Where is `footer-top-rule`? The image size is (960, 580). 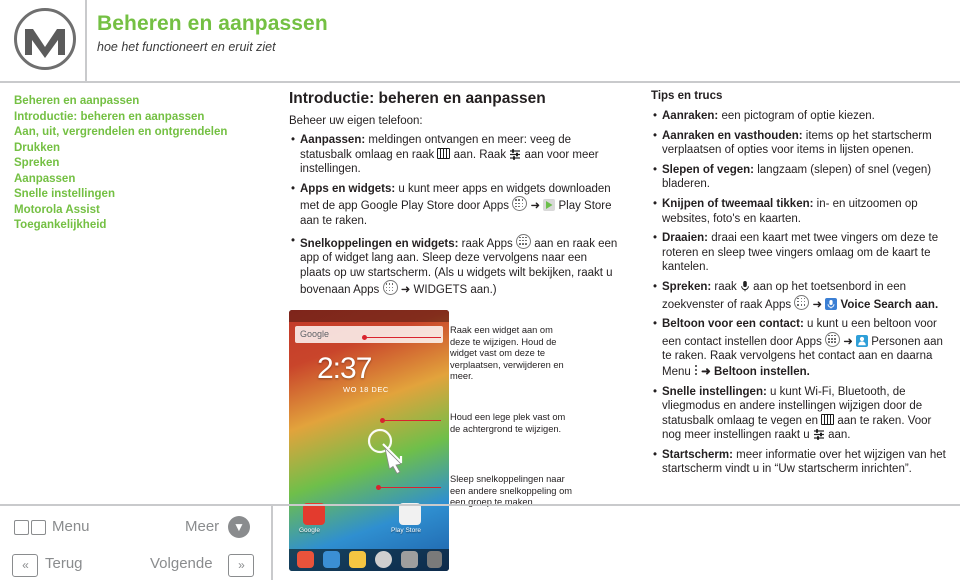
footer-top-rule is located at coordinates (480, 505).